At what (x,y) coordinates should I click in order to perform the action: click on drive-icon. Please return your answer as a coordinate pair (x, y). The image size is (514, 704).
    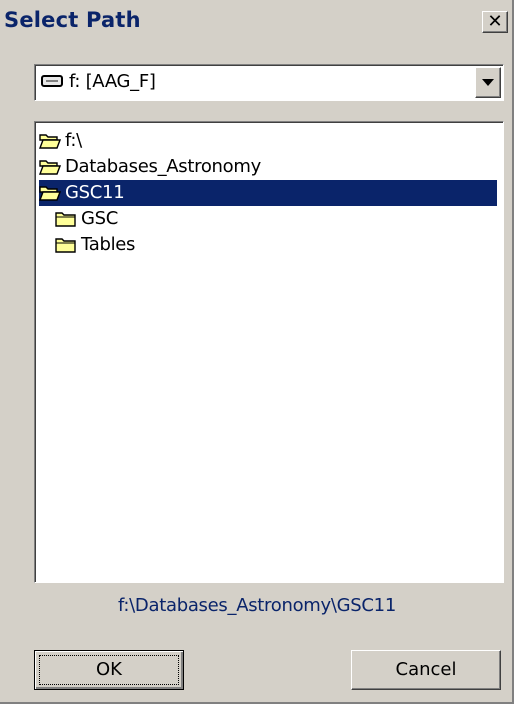
    Looking at the image, I should click on (52, 81).